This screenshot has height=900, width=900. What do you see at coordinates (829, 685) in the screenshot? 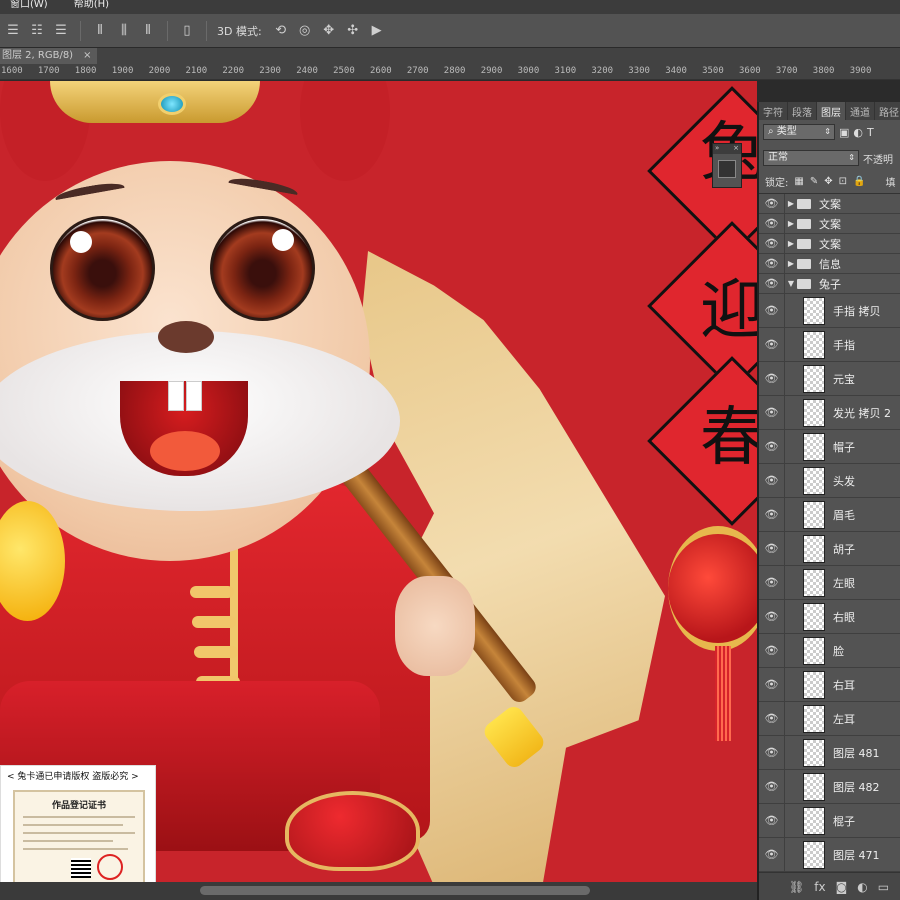
I see `layer-row: 👁 右耳` at bounding box center [829, 685].